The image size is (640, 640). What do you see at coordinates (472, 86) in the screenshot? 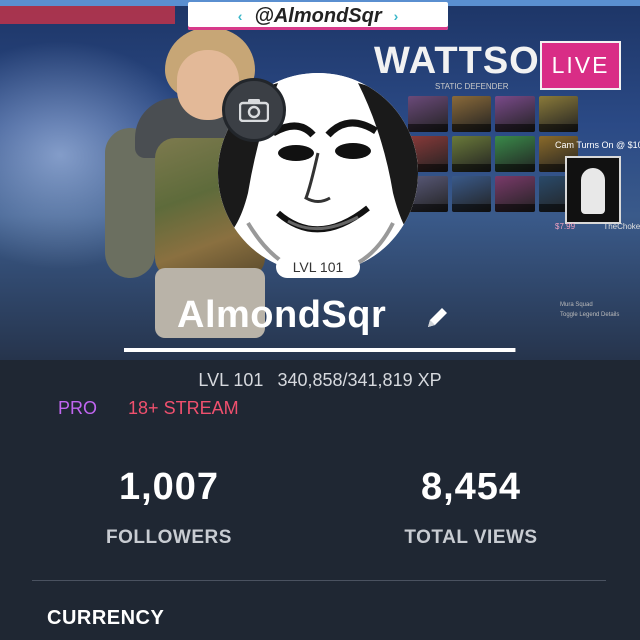
I see `legend-subtitle: STATIC DEFENDER` at bounding box center [472, 86].